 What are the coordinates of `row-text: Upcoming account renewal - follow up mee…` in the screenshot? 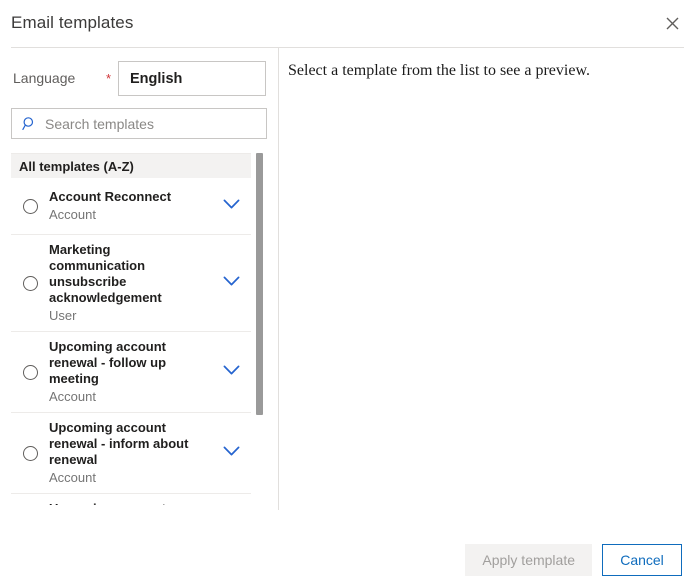 It's located at (130, 372).